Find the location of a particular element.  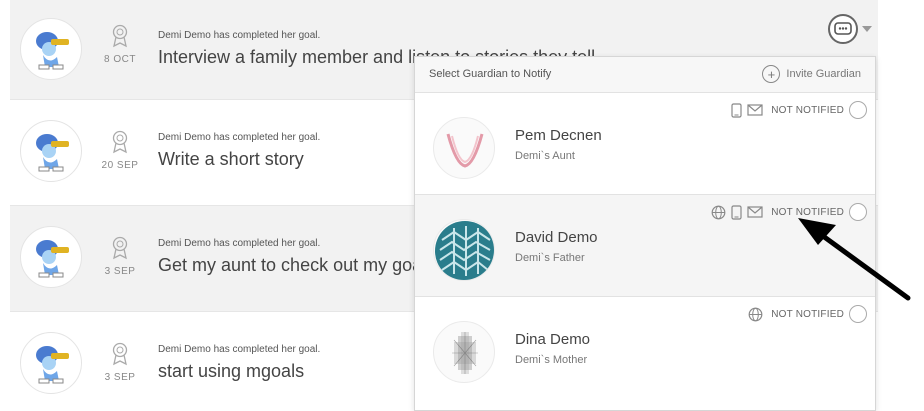

guardian-relation: Demi`s Aunt is located at coordinates (545, 156).